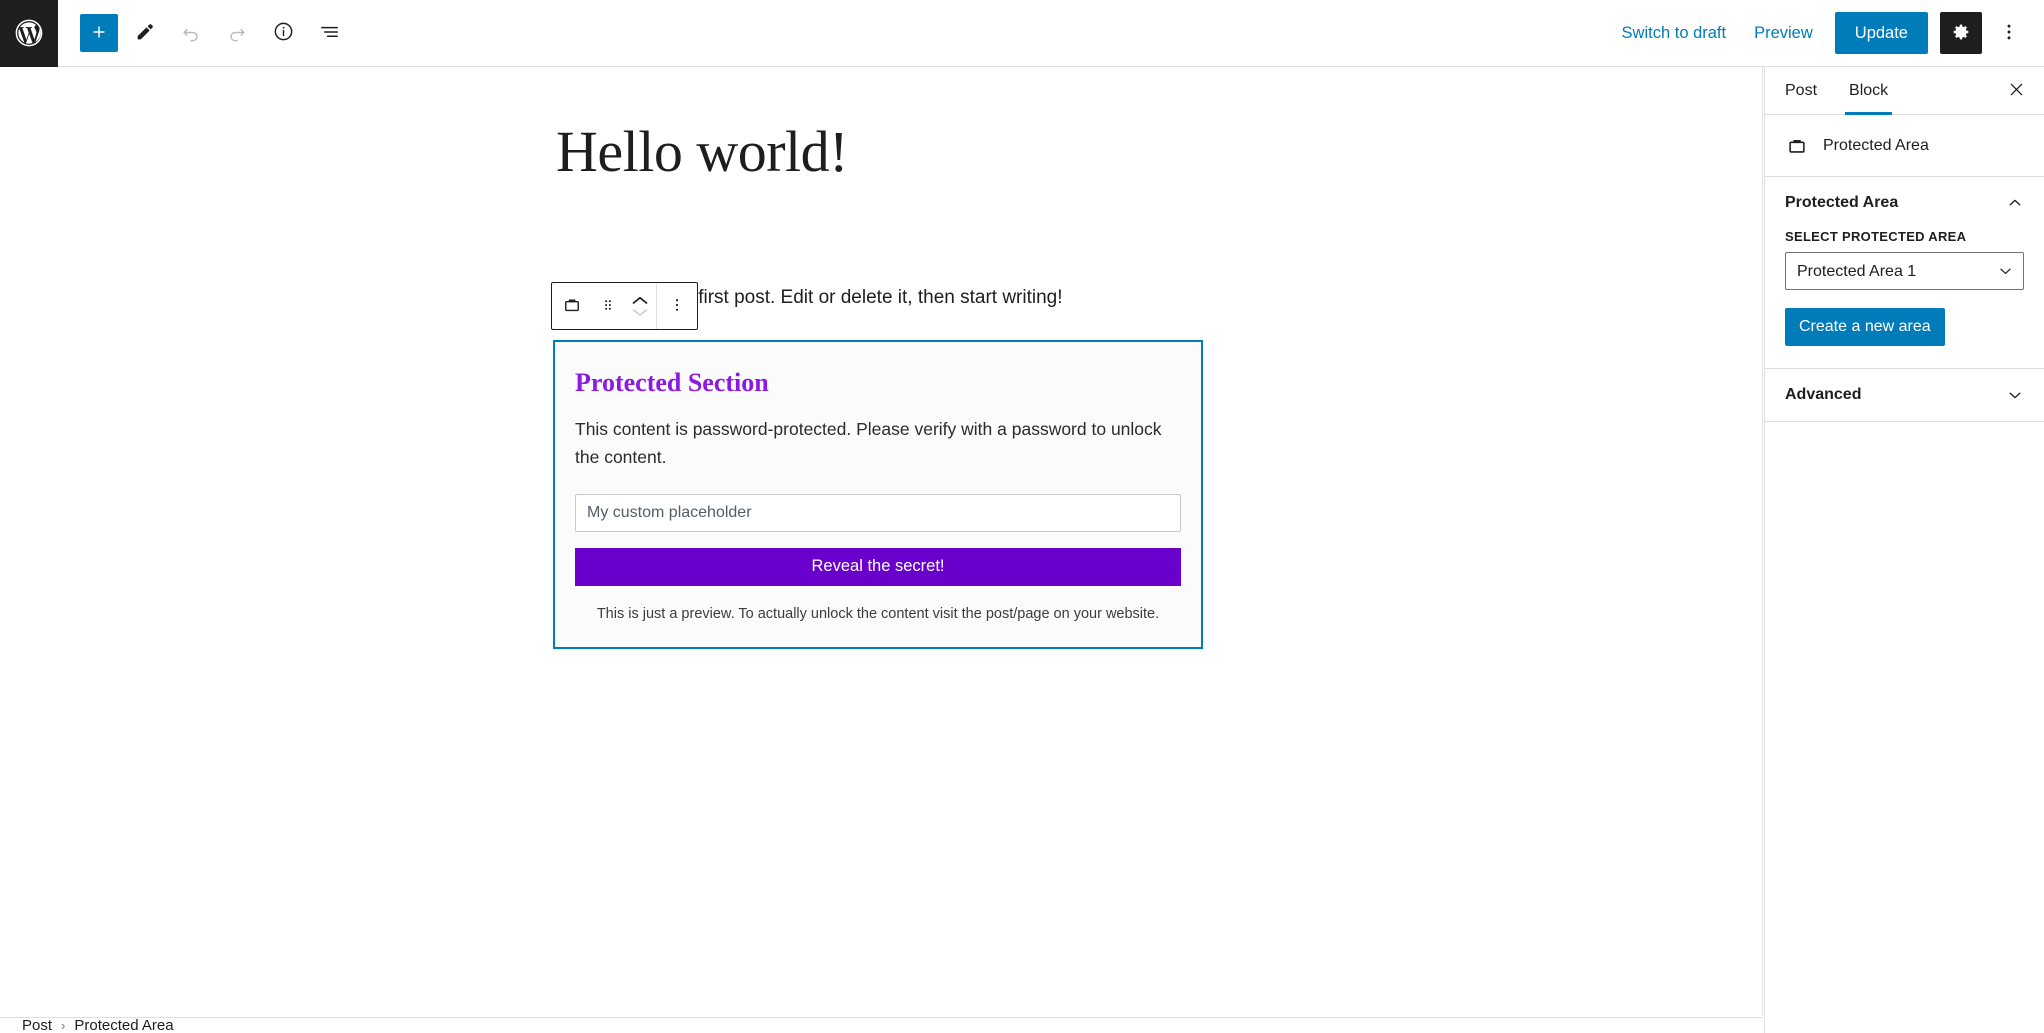 The width and height of the screenshot is (2044, 1033). I want to click on list-view-icon, so click(329, 33).